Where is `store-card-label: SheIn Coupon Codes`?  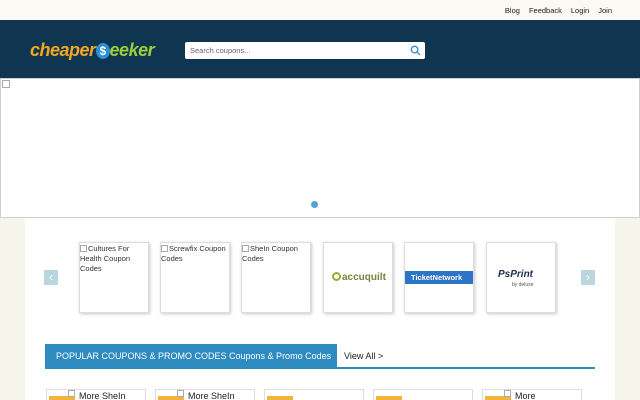
store-card-label: SheIn Coupon Codes is located at coordinates (270, 253).